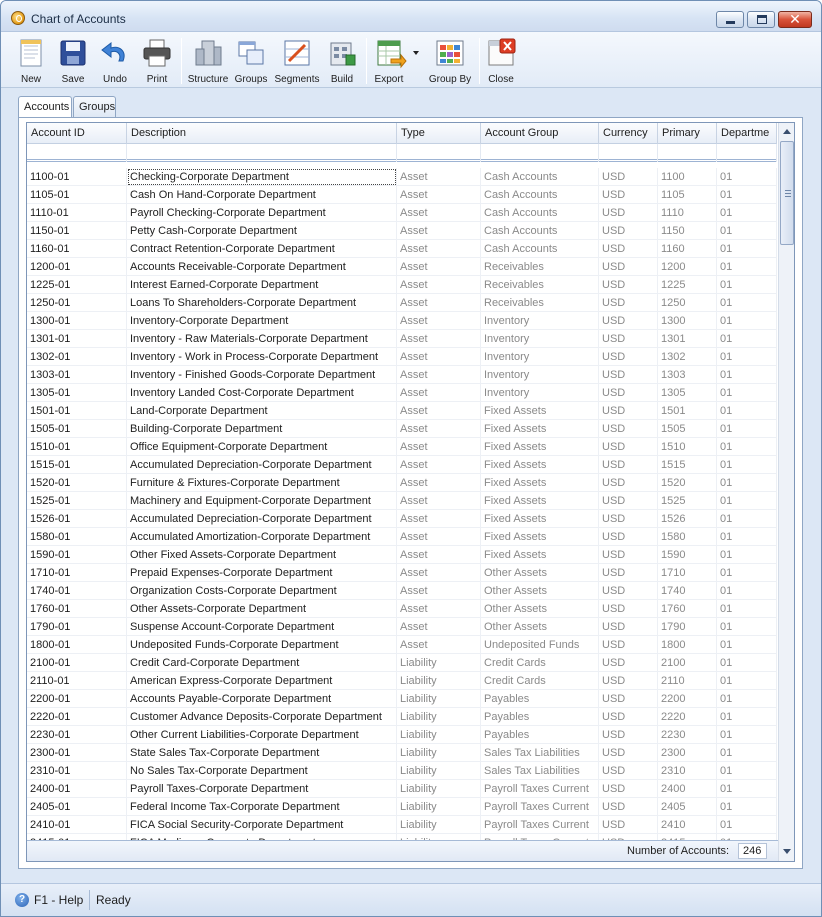 The height and width of the screenshot is (917, 822). What do you see at coordinates (540, 285) in the screenshot?
I see `table-cell: Receivables` at bounding box center [540, 285].